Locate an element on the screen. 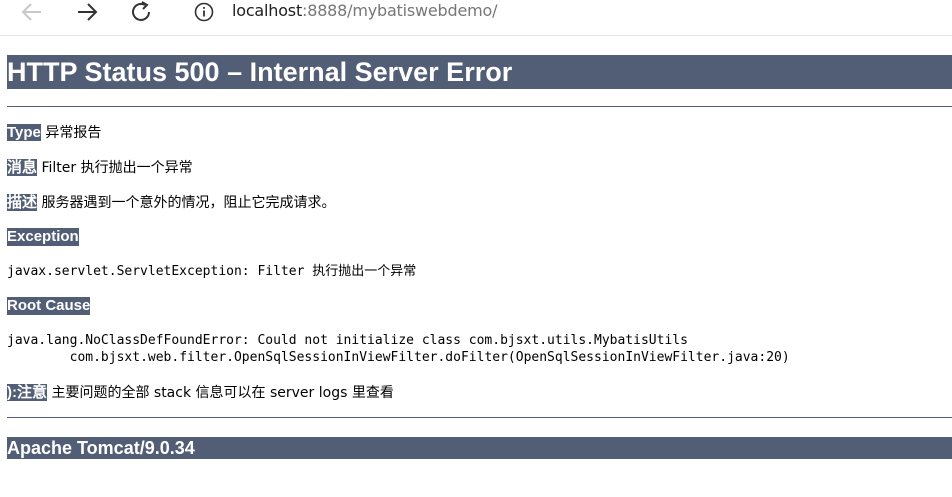  description-label: 描述 is located at coordinates (22, 202).